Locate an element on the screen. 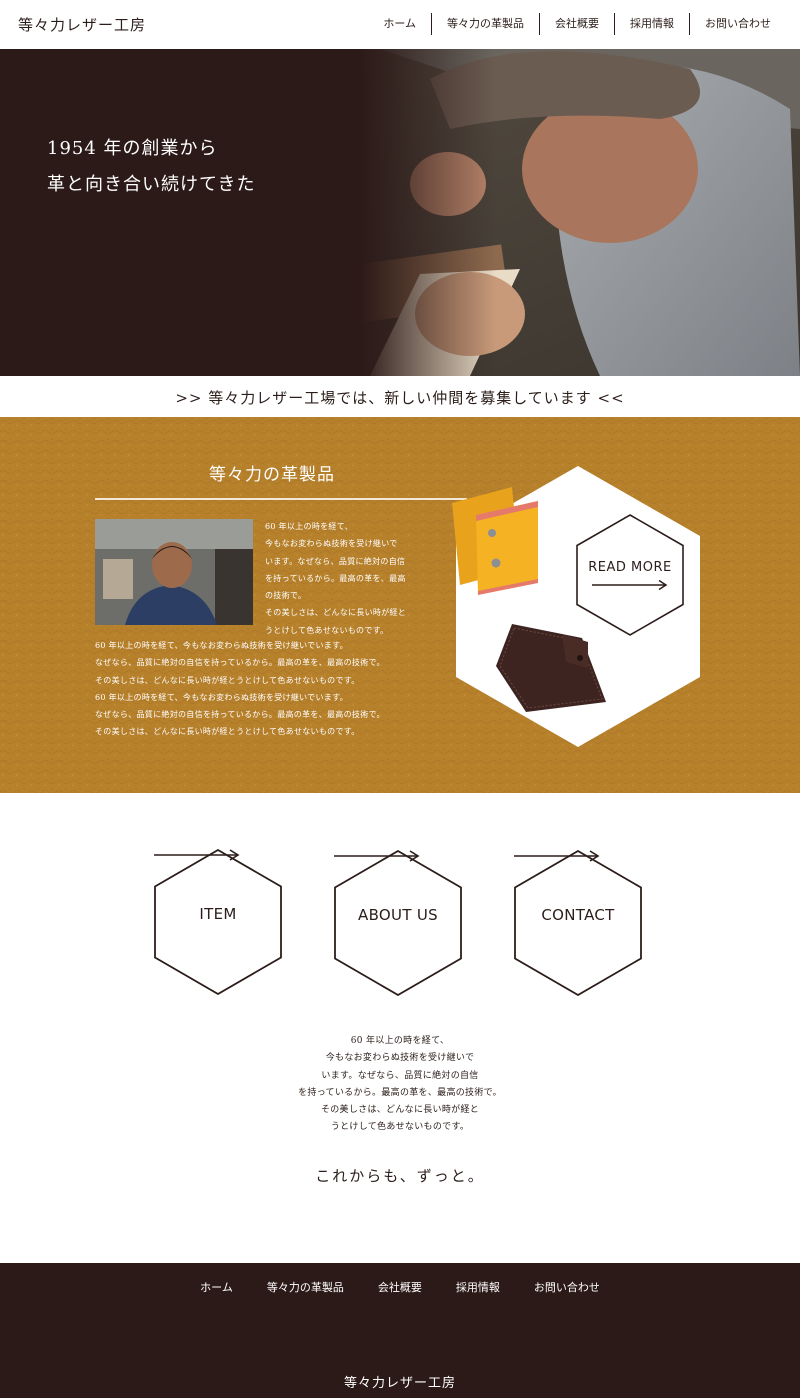 This screenshot has width=800, height=1398. main-nav: ホーム 等々力の革製品 会社概要 採用情報 お問い合わせ is located at coordinates (577, 24).